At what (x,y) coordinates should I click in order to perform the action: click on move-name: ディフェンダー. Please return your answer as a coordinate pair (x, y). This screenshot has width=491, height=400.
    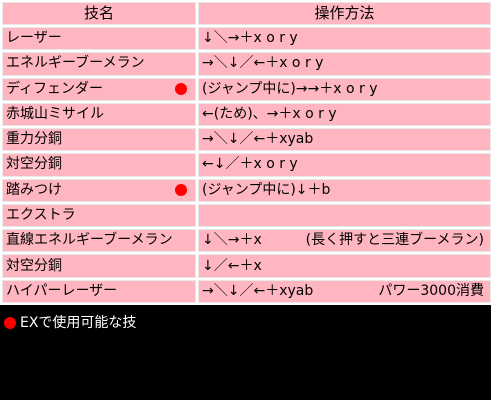
    Looking at the image, I should click on (55, 88).